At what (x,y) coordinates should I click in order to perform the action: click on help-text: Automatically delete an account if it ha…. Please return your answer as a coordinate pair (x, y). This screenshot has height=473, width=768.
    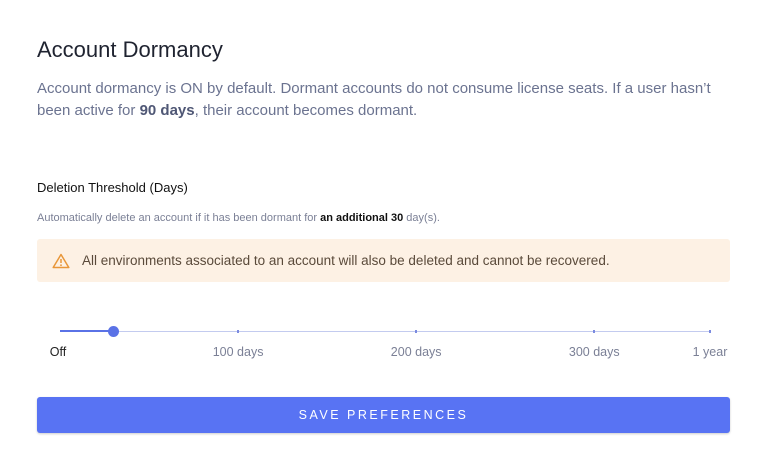
    Looking at the image, I should click on (179, 218).